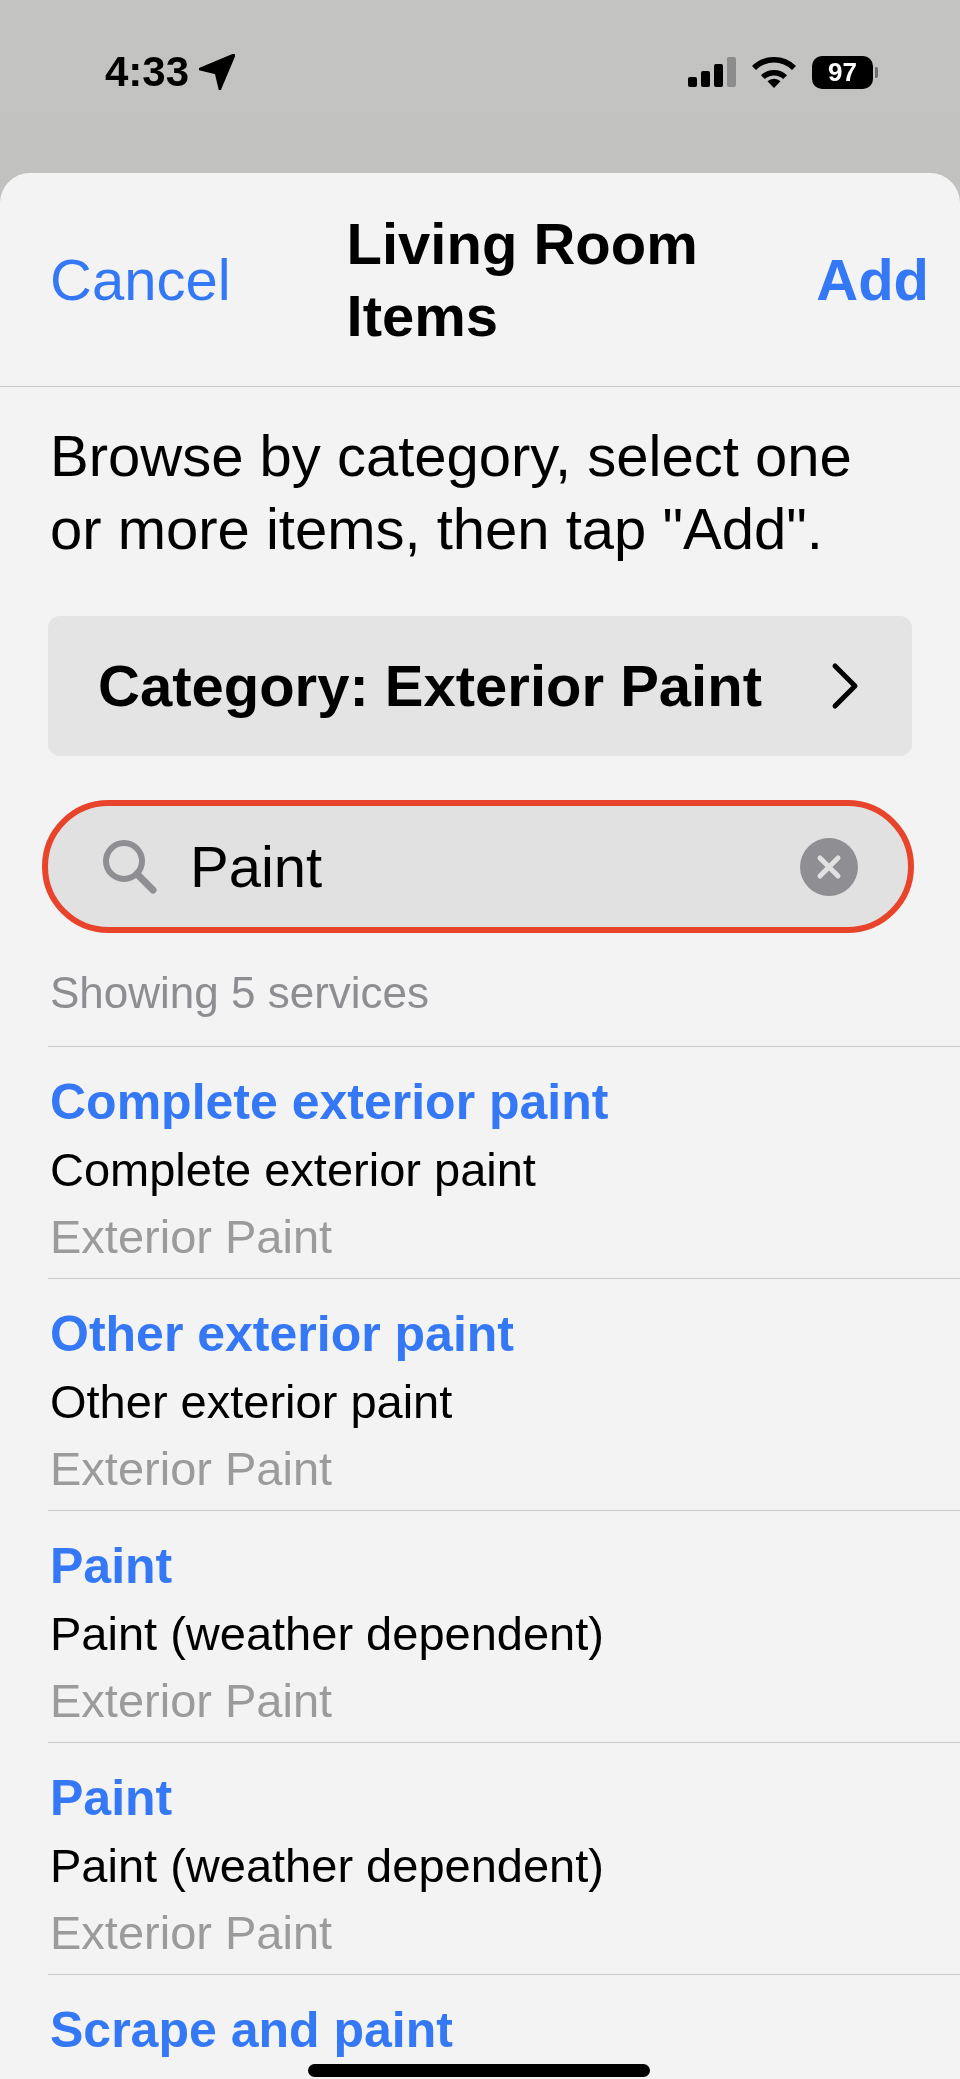 Image resolution: width=960 pixels, height=2079 pixels. Describe the element at coordinates (240, 993) in the screenshot. I see `result-count: Showing 5 services` at that location.